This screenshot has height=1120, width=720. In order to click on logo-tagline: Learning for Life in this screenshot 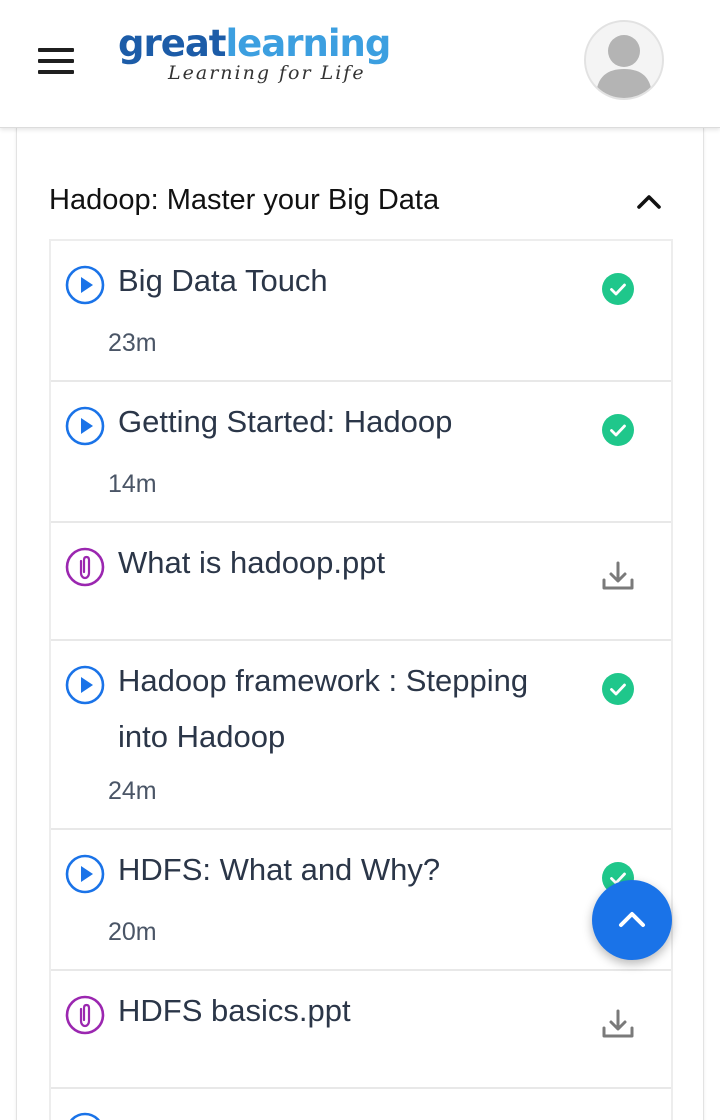, I will do `click(267, 73)`.